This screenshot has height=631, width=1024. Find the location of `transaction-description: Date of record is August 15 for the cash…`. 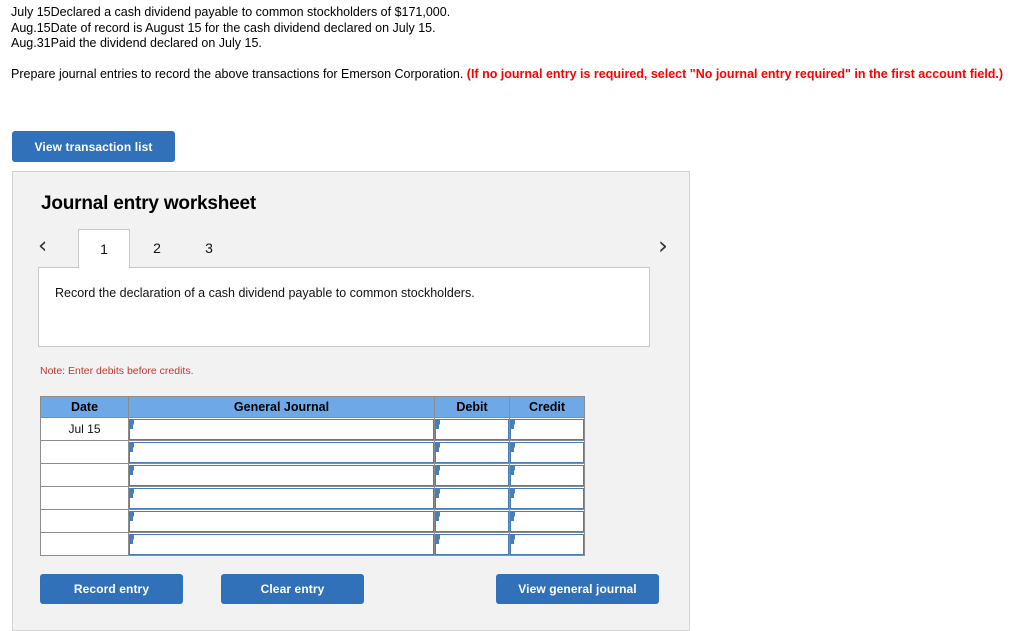

transaction-description: Date of record is August 15 for the cash… is located at coordinates (243, 27).